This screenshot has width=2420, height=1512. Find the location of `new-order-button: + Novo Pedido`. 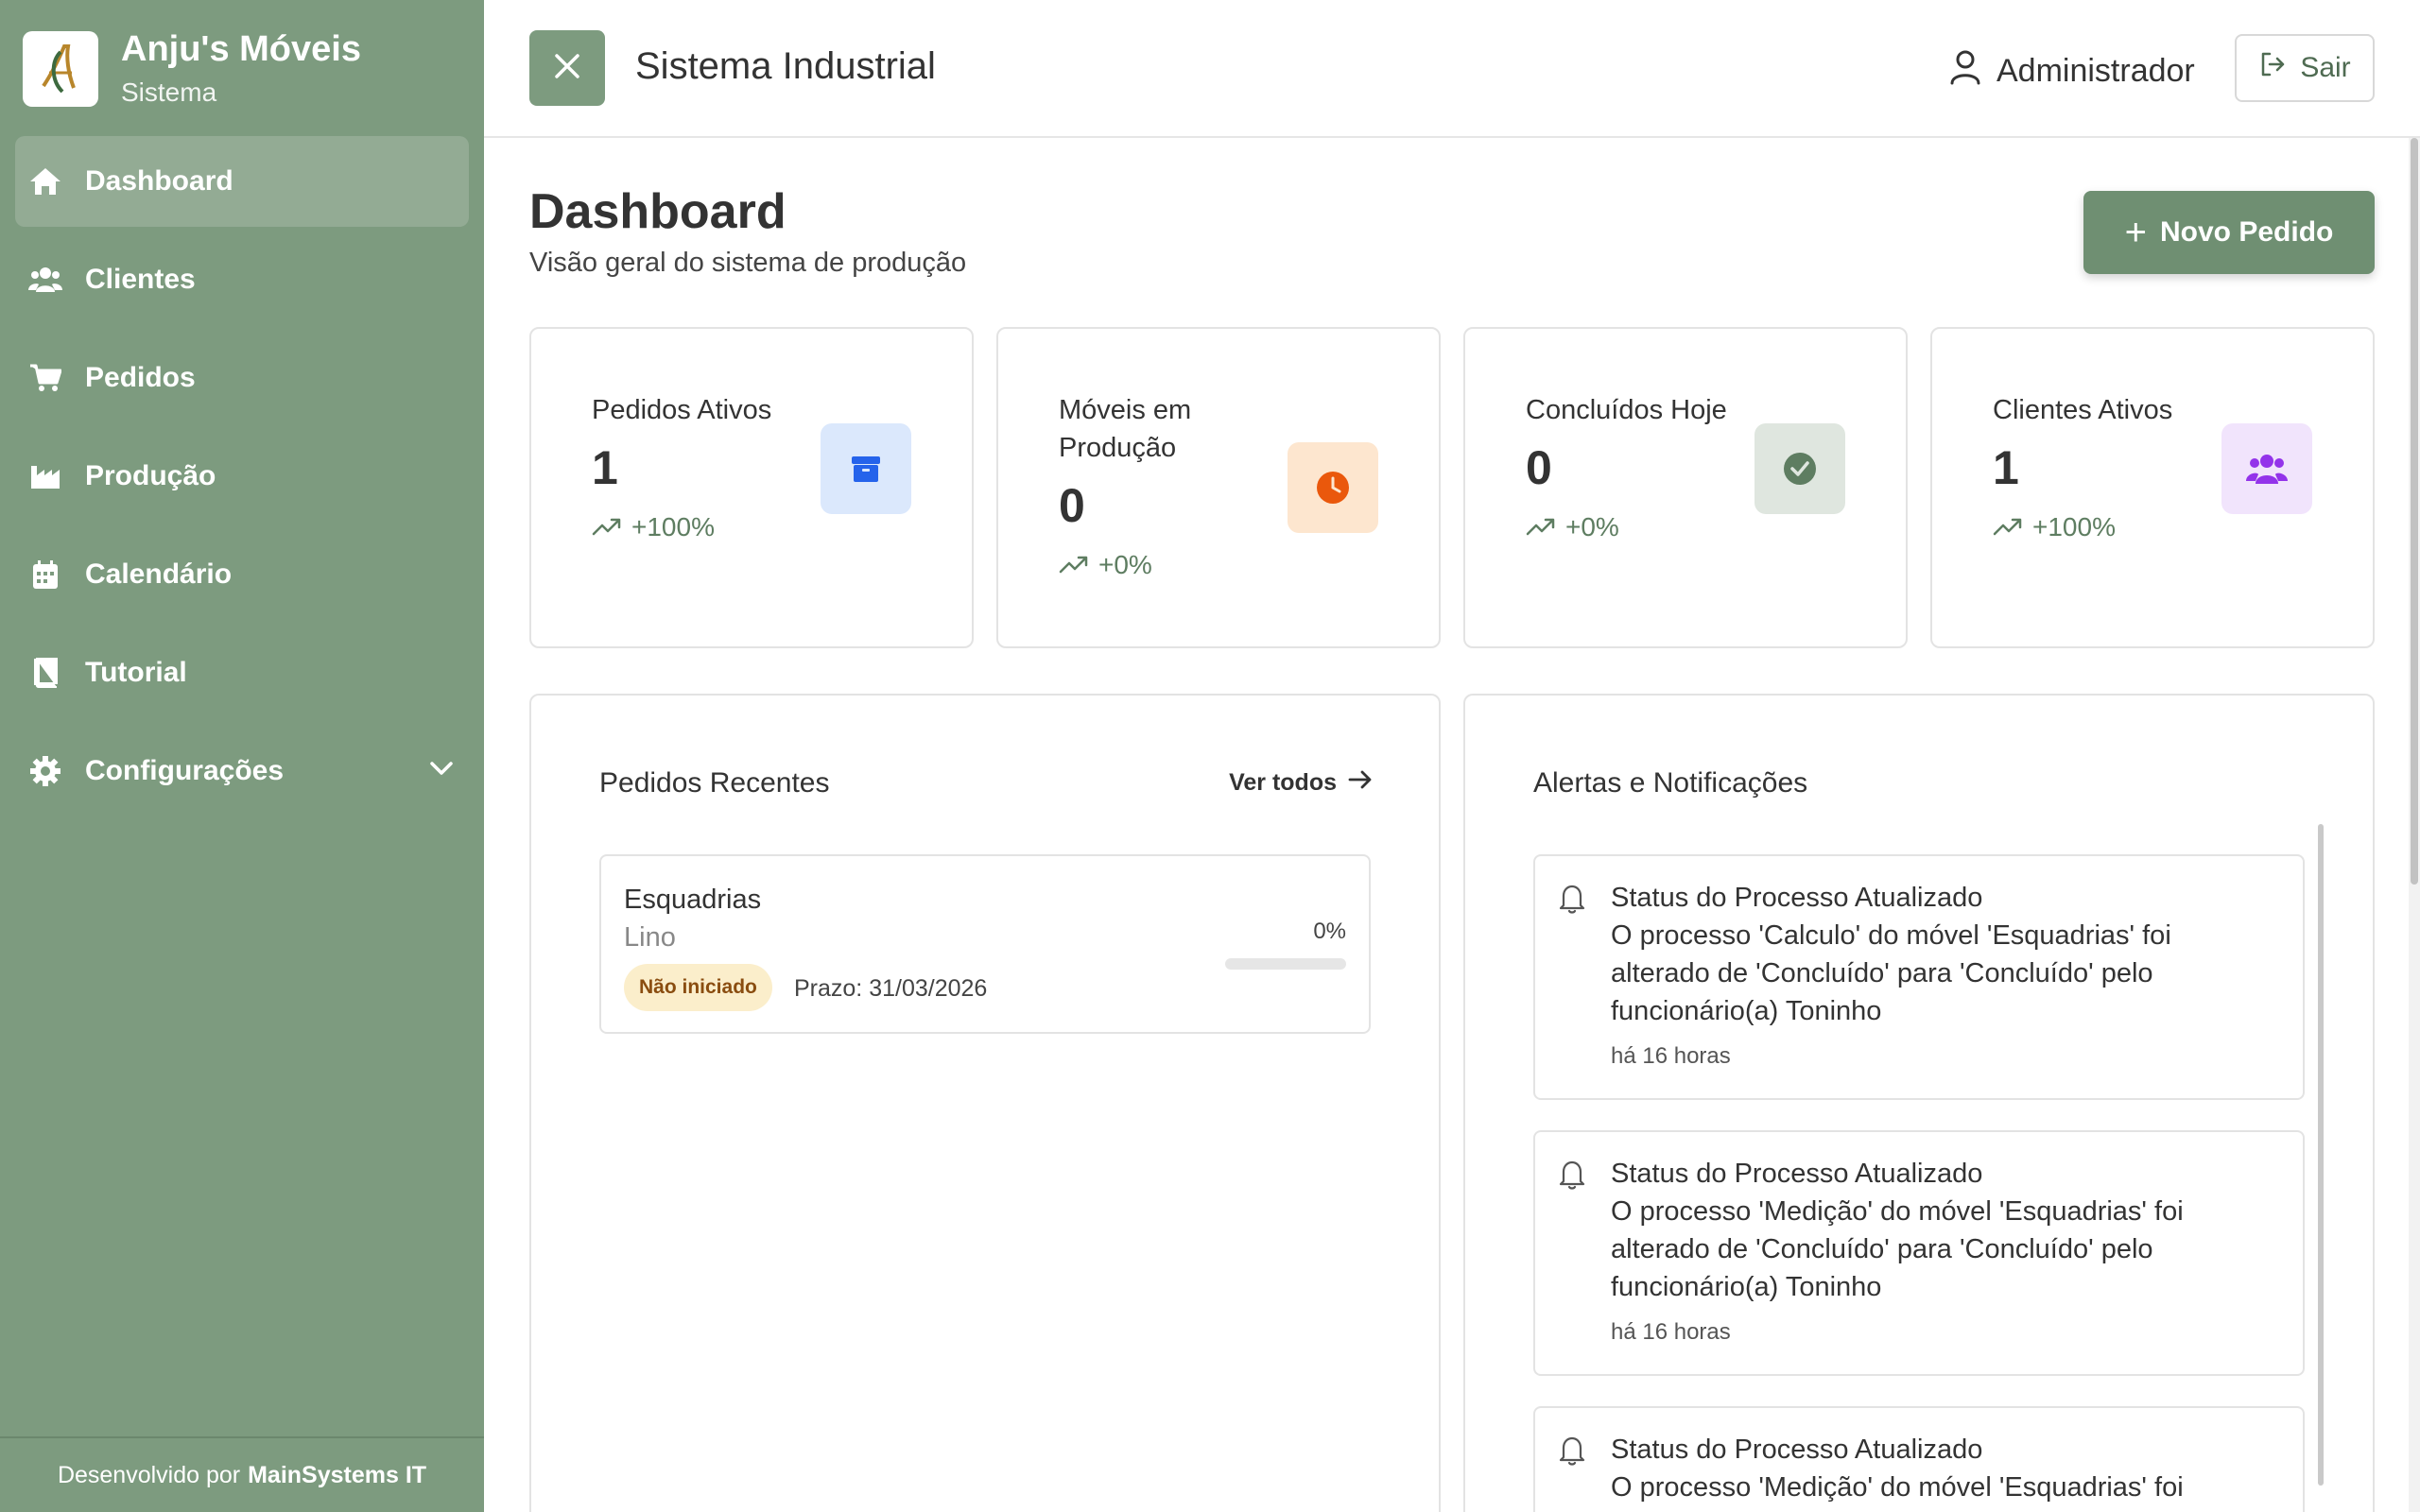

new-order-button: + Novo Pedido is located at coordinates (2229, 232).